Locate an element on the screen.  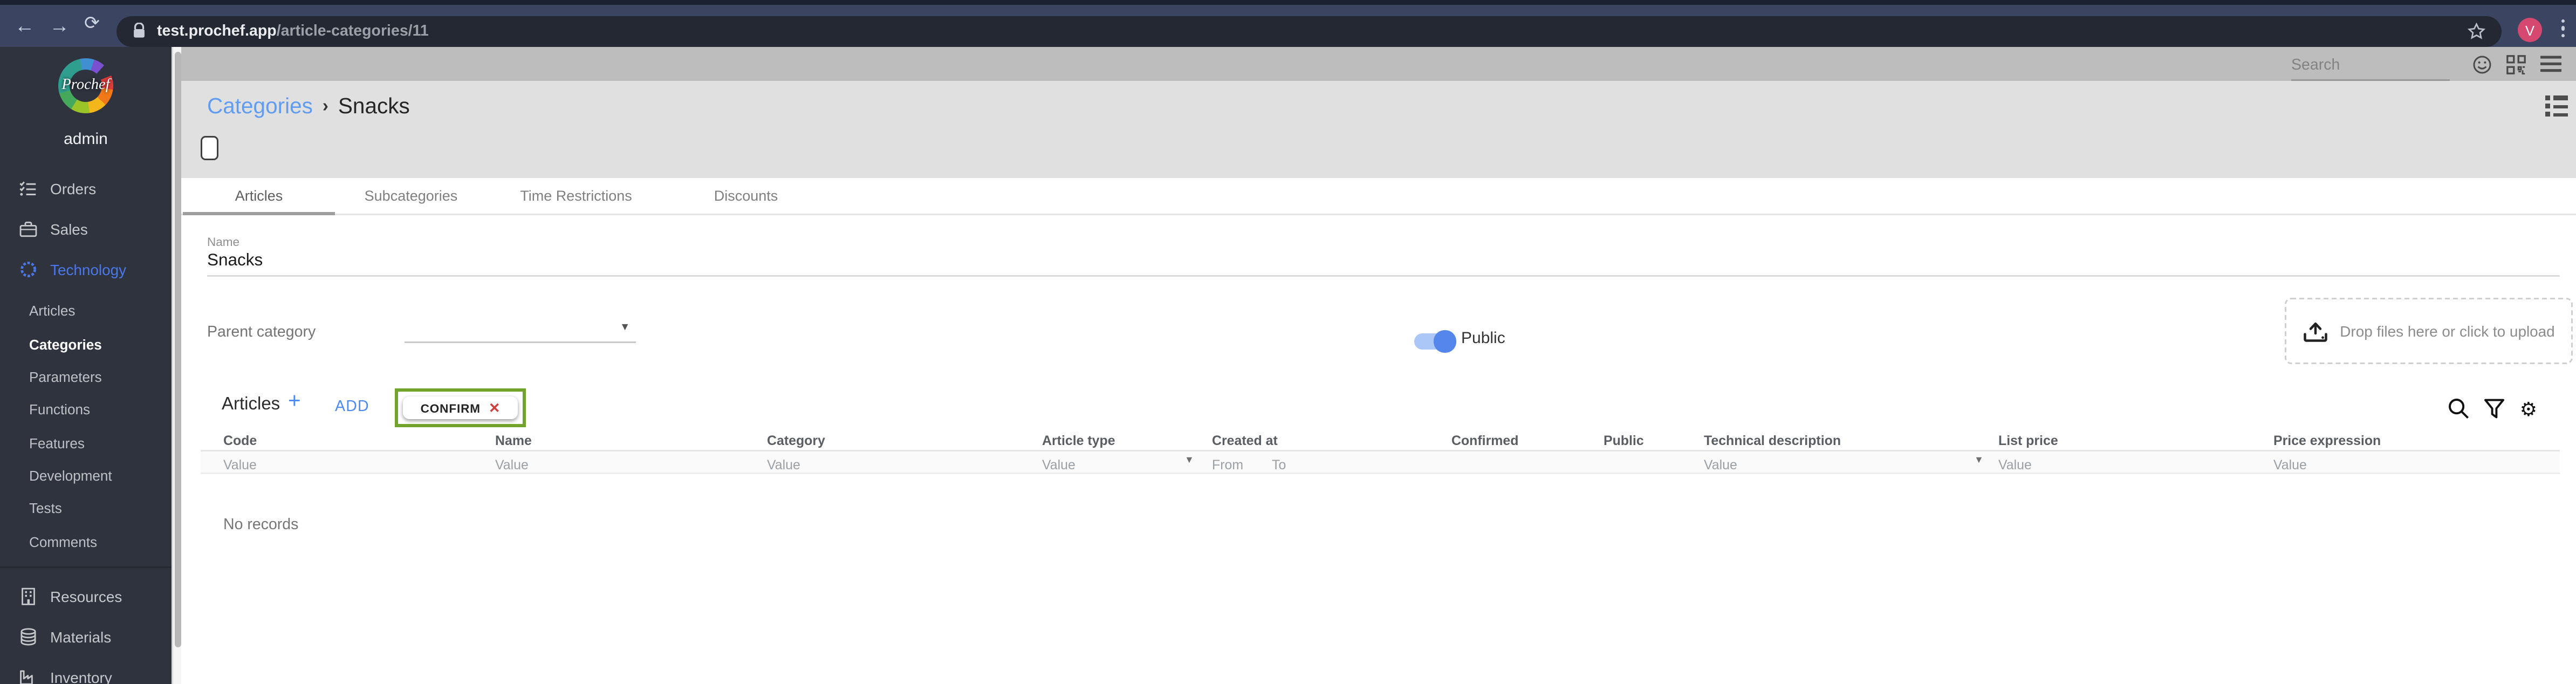
column-header-price-expression: Price expression is located at coordinates (2327, 440).